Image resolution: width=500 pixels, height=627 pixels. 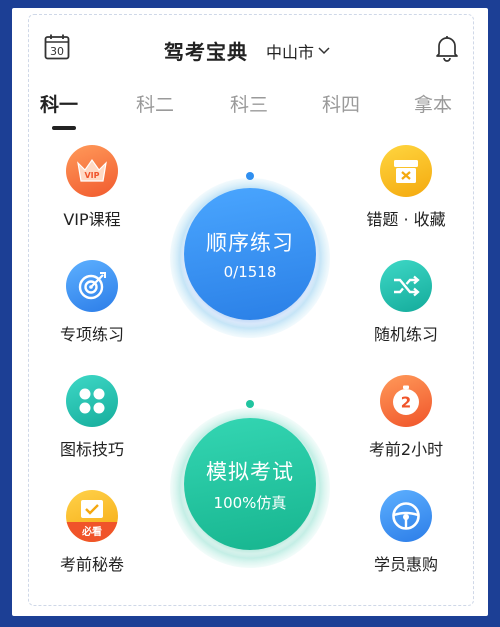 I want to click on two-hours-before-item: 2 考前2小时, so click(x=406, y=417).